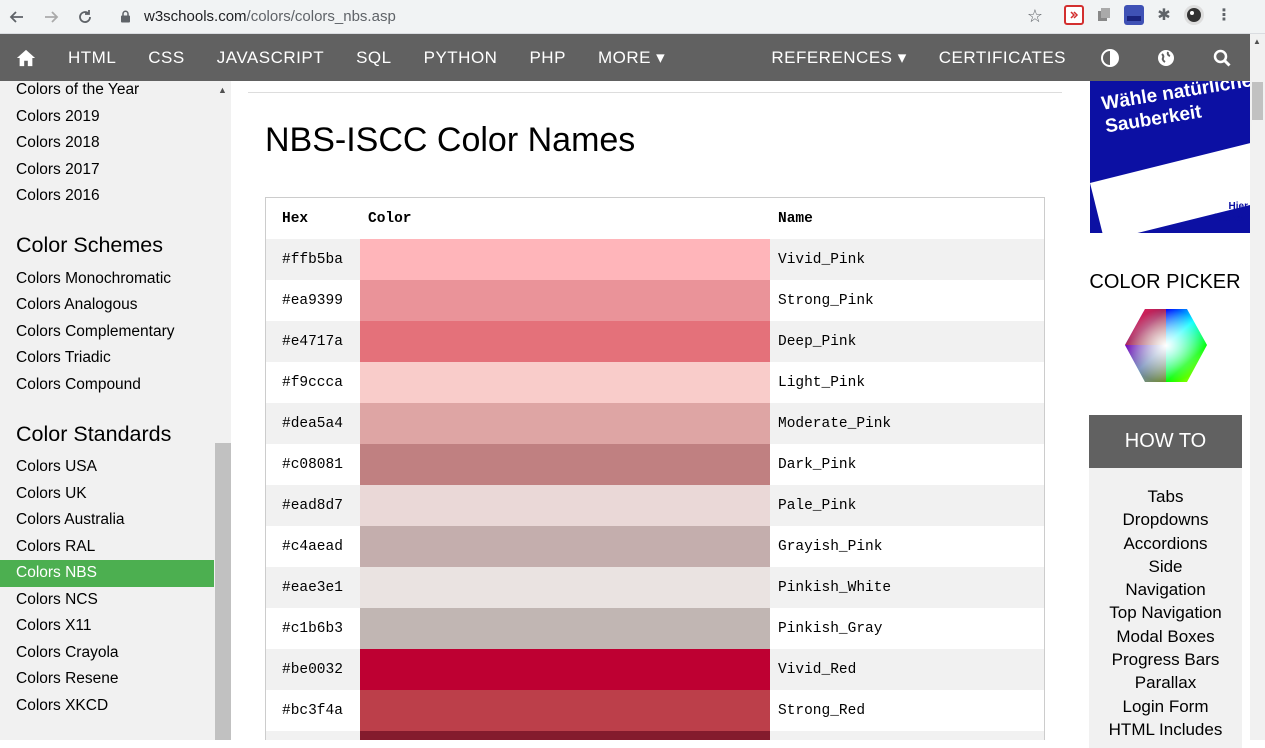  I want to click on hex-cell: #ead8d7, so click(312, 505).